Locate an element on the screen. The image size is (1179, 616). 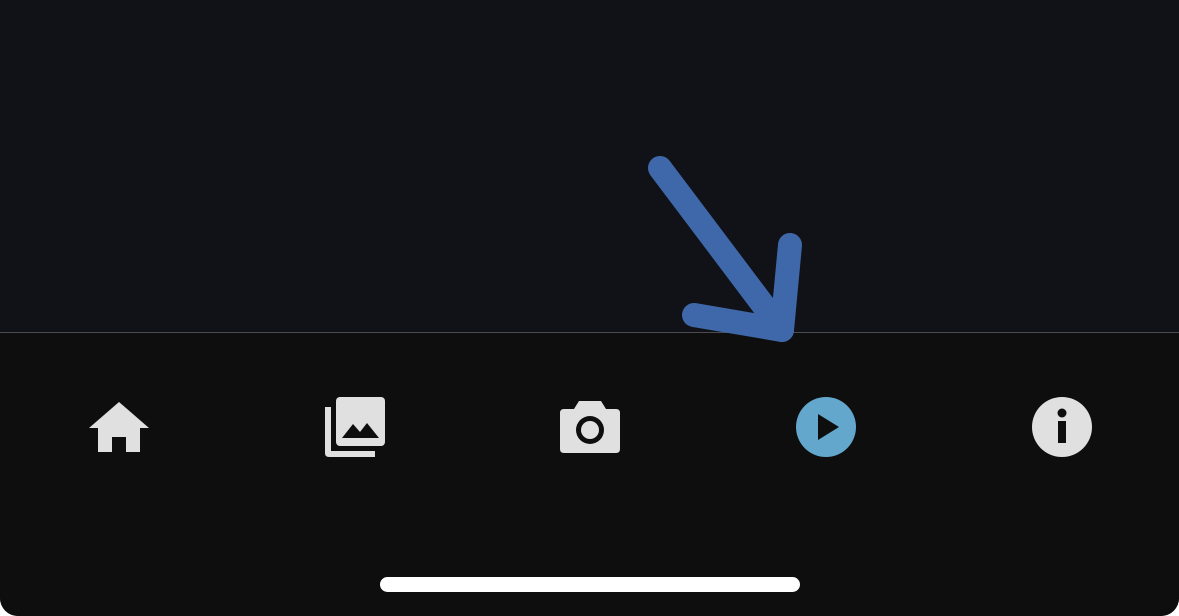
tab-home is located at coordinates (119, 427).